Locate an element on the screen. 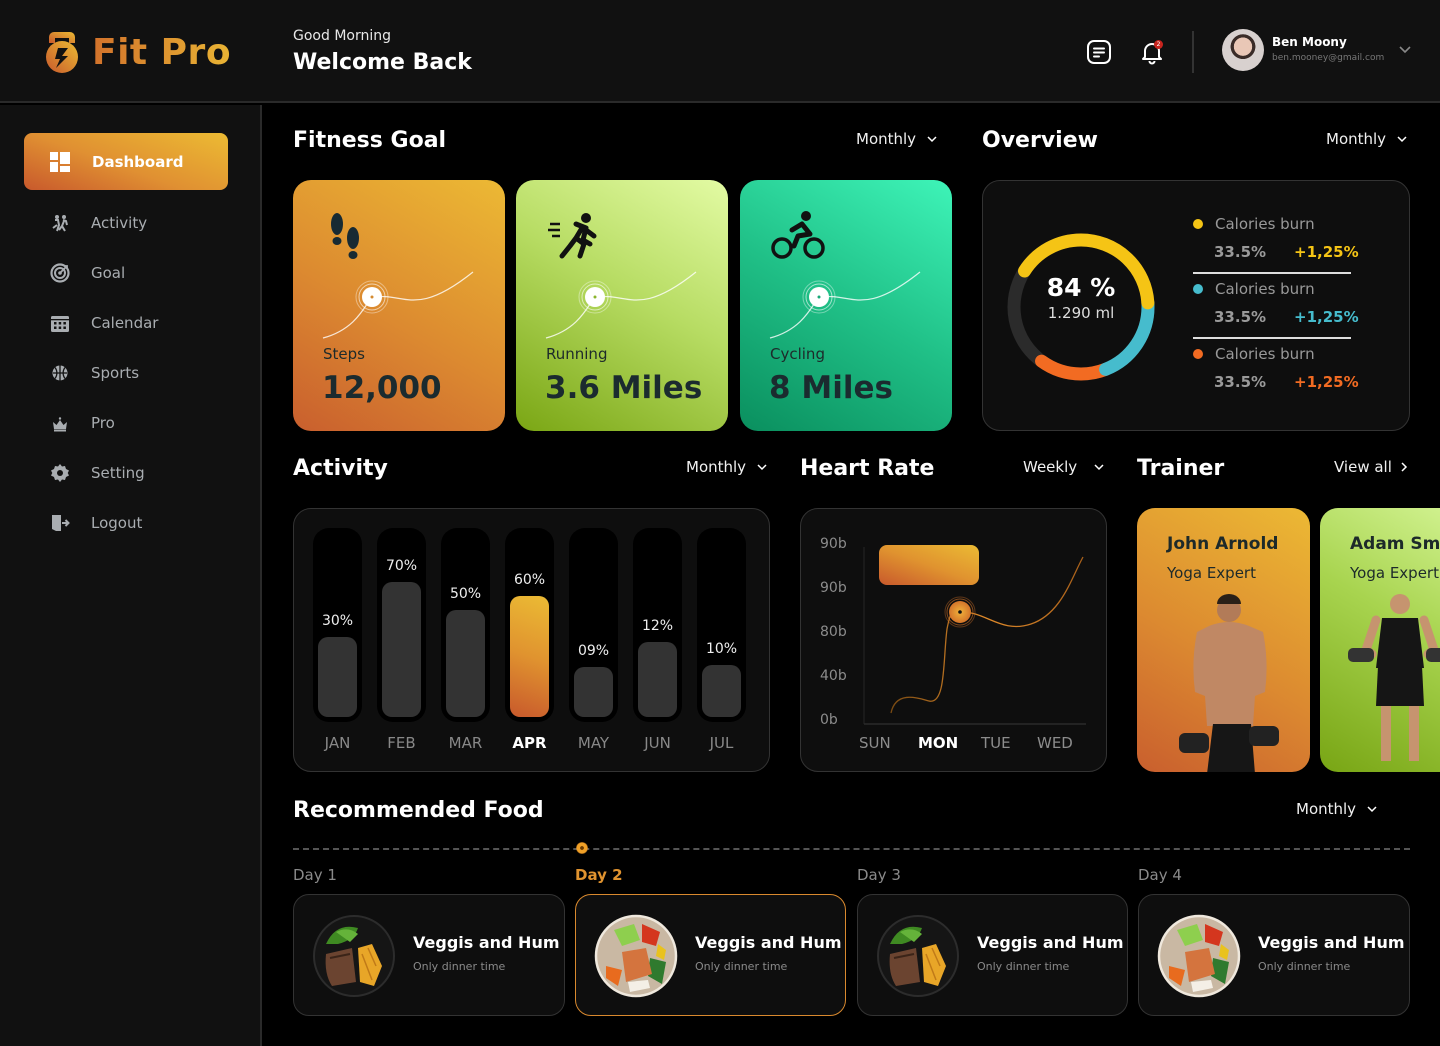 The height and width of the screenshot is (1046, 1440). trainer-view-all-link: View all is located at coordinates (1372, 467).